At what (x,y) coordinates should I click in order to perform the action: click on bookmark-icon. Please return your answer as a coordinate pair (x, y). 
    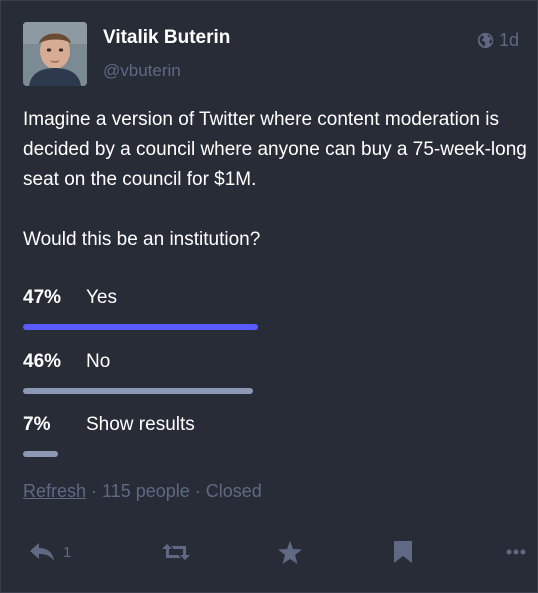
    Looking at the image, I should click on (403, 552).